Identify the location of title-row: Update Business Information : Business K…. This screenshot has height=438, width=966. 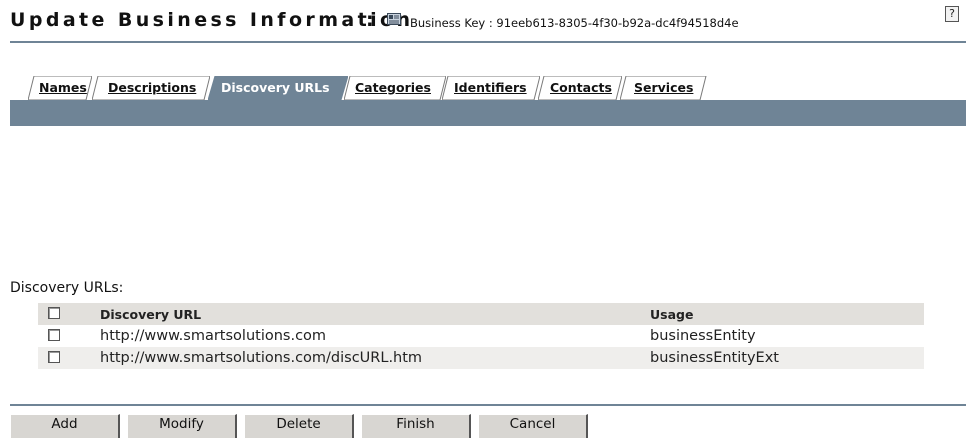
(485, 22).